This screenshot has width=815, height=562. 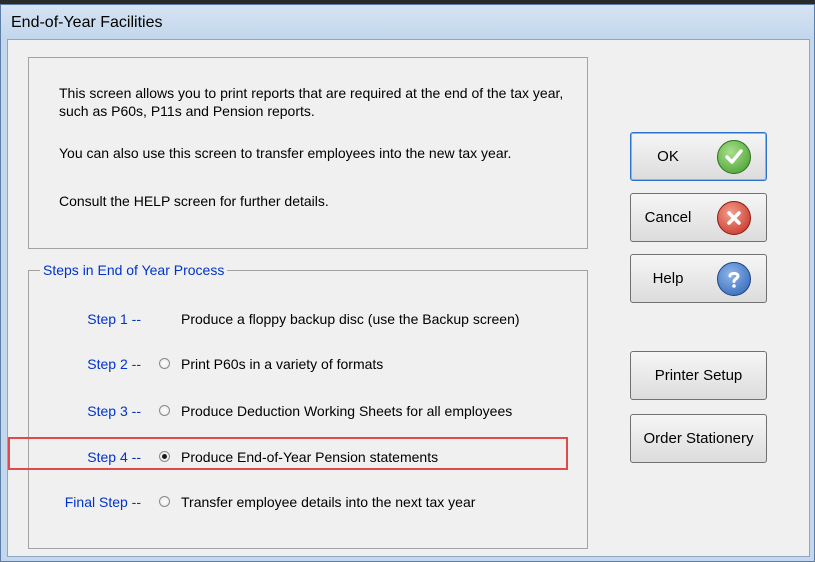 I want to click on final-step-radio, so click(x=164, y=501).